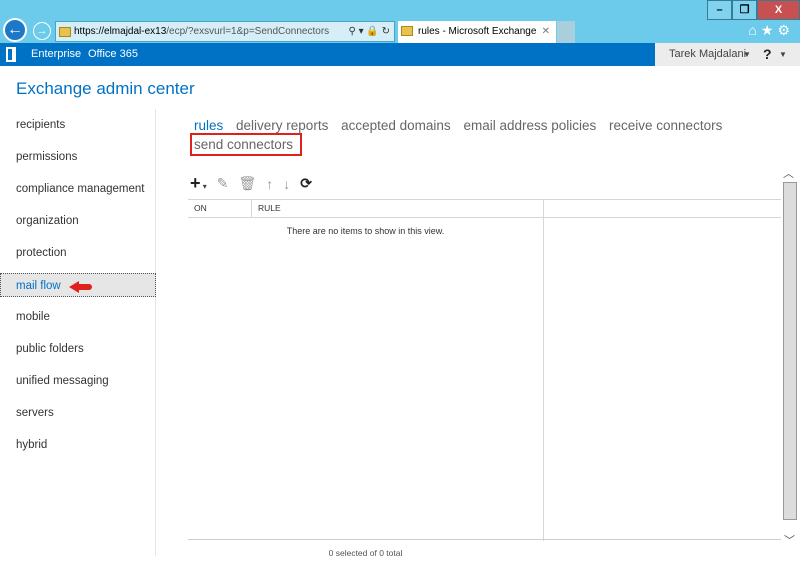  What do you see at coordinates (789, 540) in the screenshot?
I see `scroll-down-icon: ﹀` at bounding box center [789, 540].